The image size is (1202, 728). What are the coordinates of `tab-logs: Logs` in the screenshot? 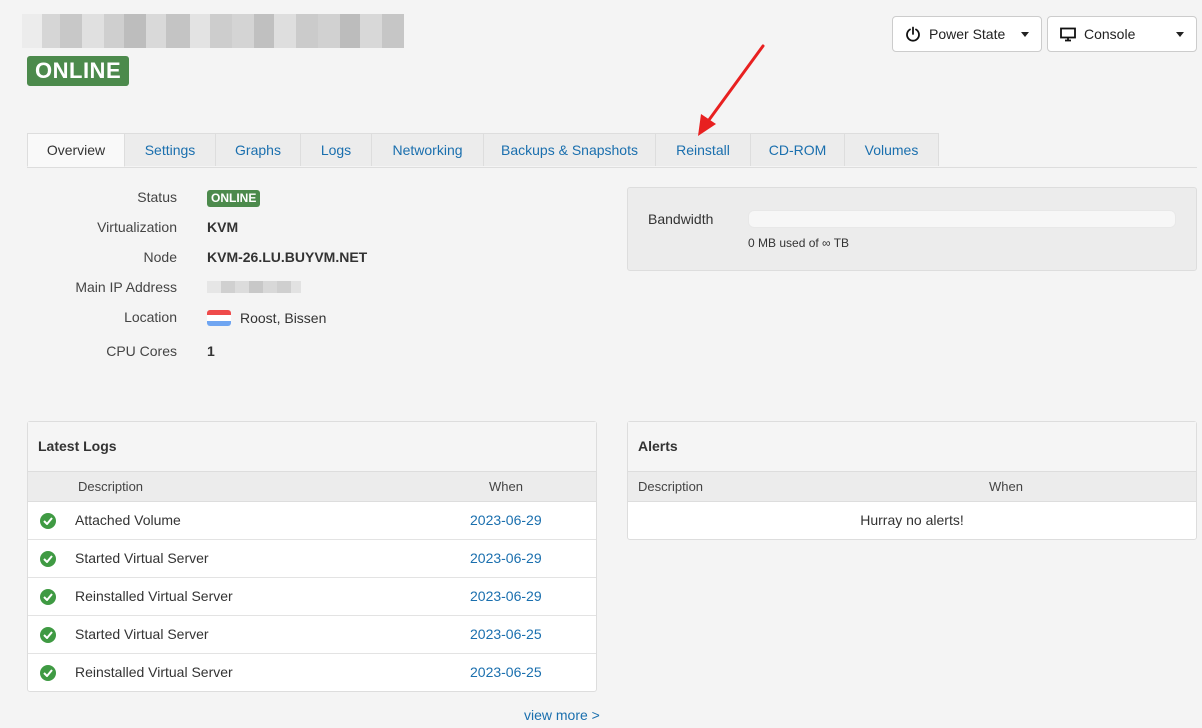 It's located at (336, 149).